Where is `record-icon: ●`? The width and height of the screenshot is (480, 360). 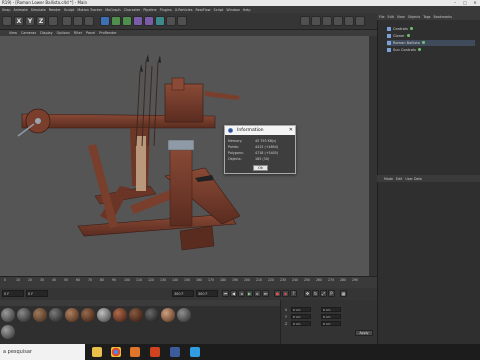 record-icon: ● is located at coordinates (277, 293).